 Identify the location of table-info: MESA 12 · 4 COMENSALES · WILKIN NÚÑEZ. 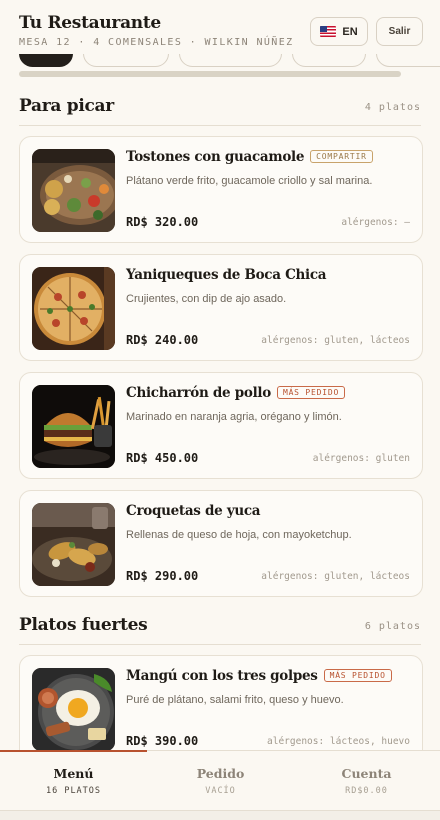
(156, 42).